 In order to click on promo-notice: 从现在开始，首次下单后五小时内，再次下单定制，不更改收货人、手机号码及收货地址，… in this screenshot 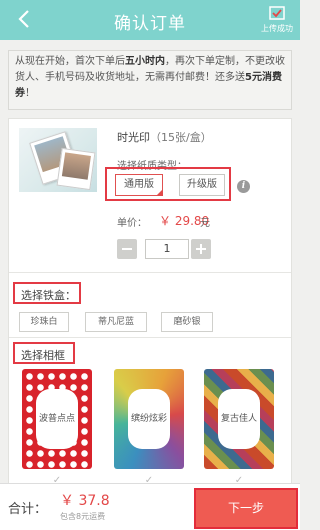, I will do `click(150, 80)`.